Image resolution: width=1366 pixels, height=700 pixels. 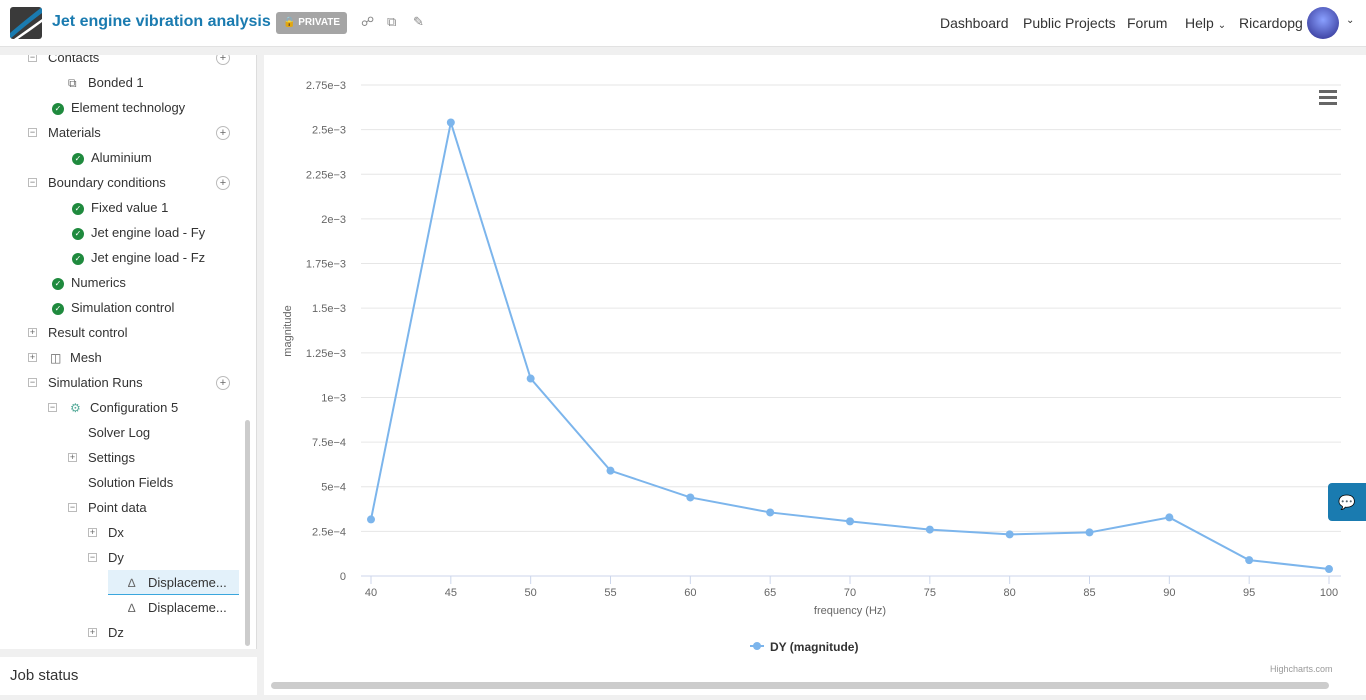 What do you see at coordinates (116, 632) in the screenshot?
I see `tree-item-label: Dz` at bounding box center [116, 632].